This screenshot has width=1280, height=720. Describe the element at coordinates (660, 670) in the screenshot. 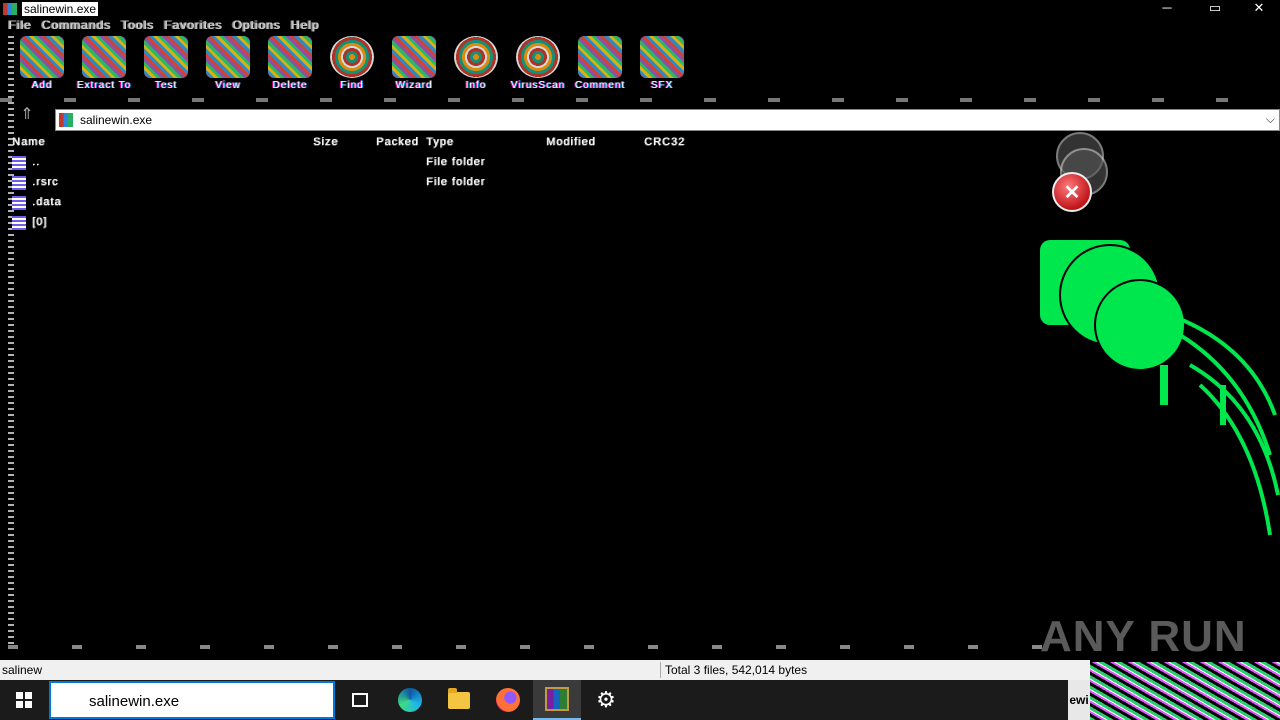

I see `status-separator` at that location.